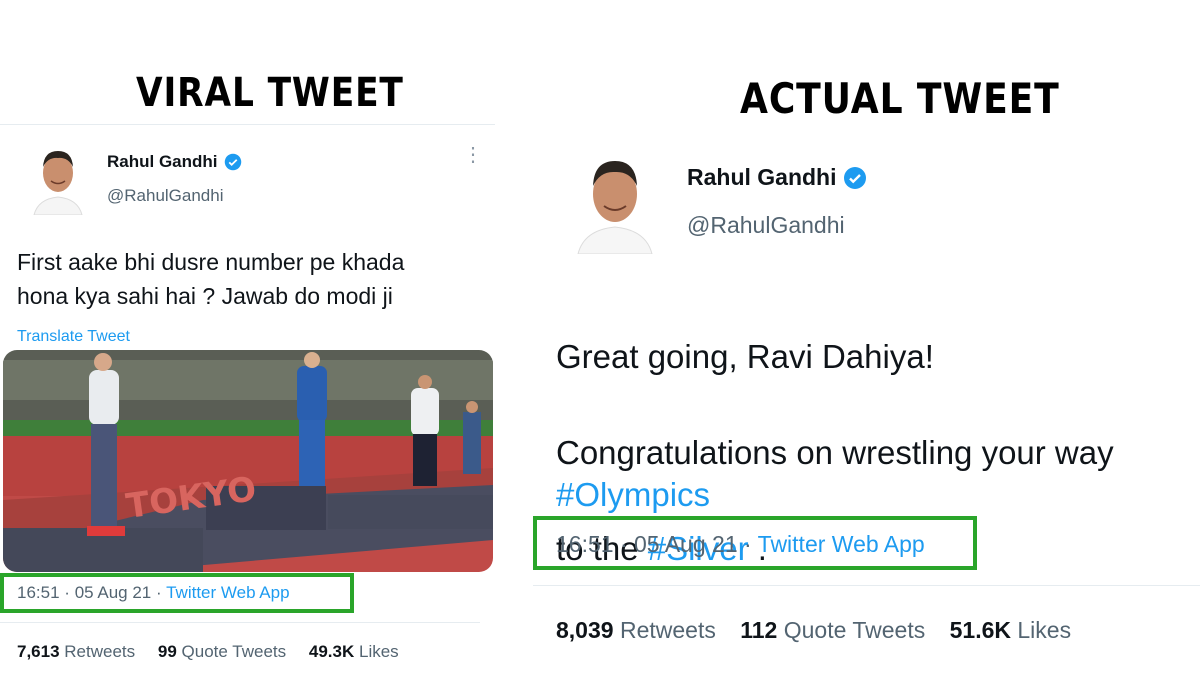  What do you see at coordinates (745, 356) in the screenshot?
I see `tweet-line: Great going, Ravi Dahiya!` at bounding box center [745, 356].